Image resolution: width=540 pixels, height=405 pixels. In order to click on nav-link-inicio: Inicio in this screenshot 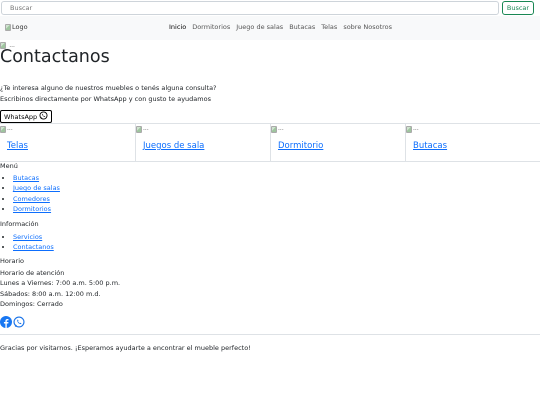, I will do `click(177, 27)`.